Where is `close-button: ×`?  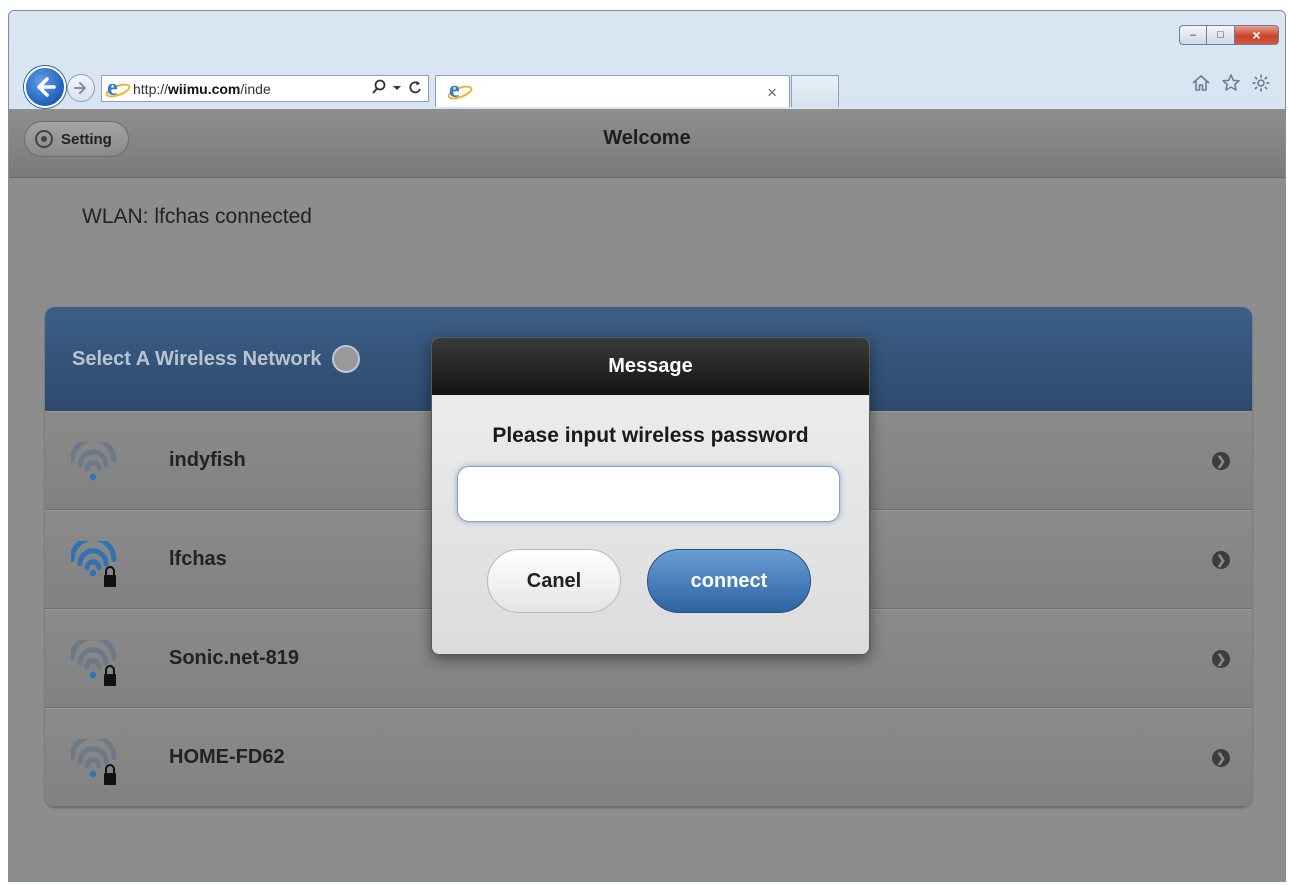
close-button: × is located at coordinates (1257, 35).